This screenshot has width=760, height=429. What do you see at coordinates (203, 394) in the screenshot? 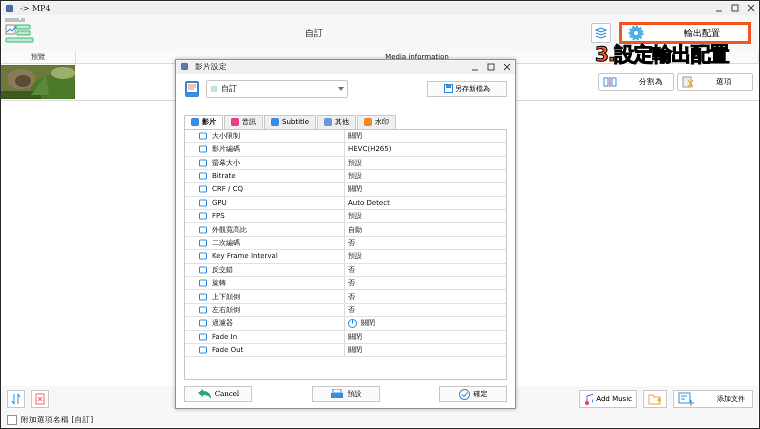
I see `back-arrow-icon` at bounding box center [203, 394].